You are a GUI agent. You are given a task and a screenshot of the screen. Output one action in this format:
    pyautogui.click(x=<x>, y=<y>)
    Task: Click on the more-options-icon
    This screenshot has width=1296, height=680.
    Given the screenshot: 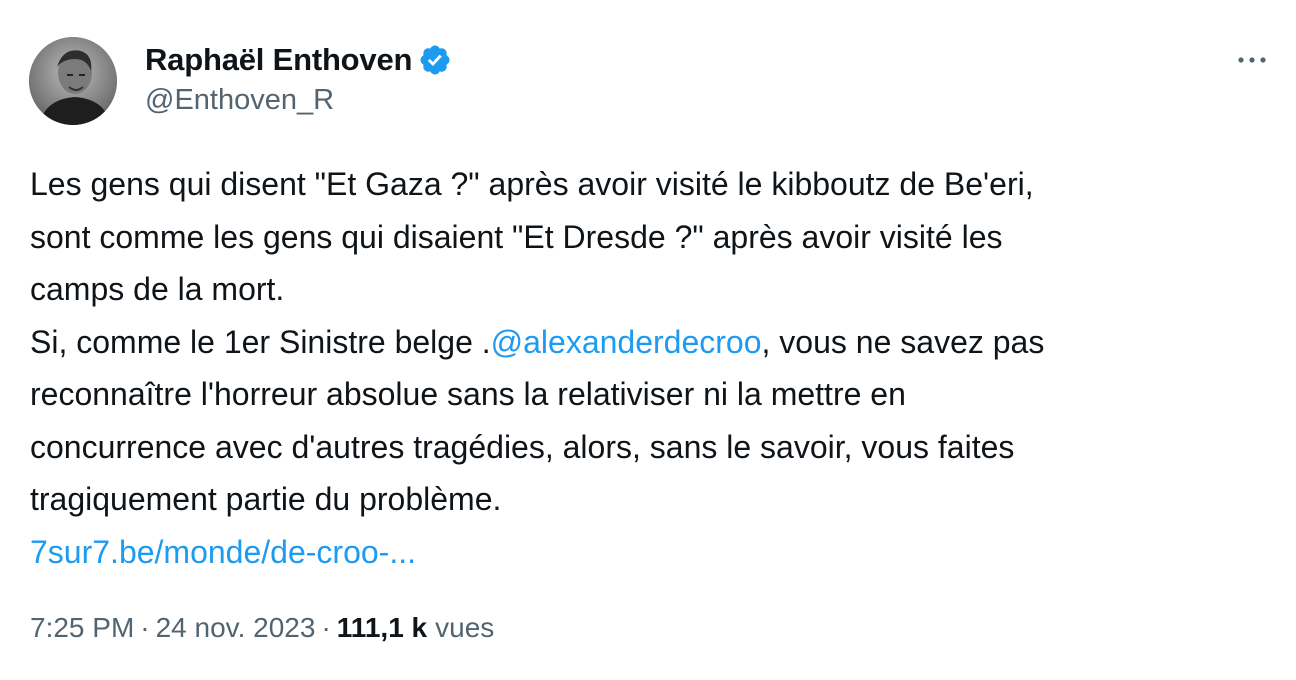 What is the action you would take?
    pyautogui.click(x=1252, y=60)
    